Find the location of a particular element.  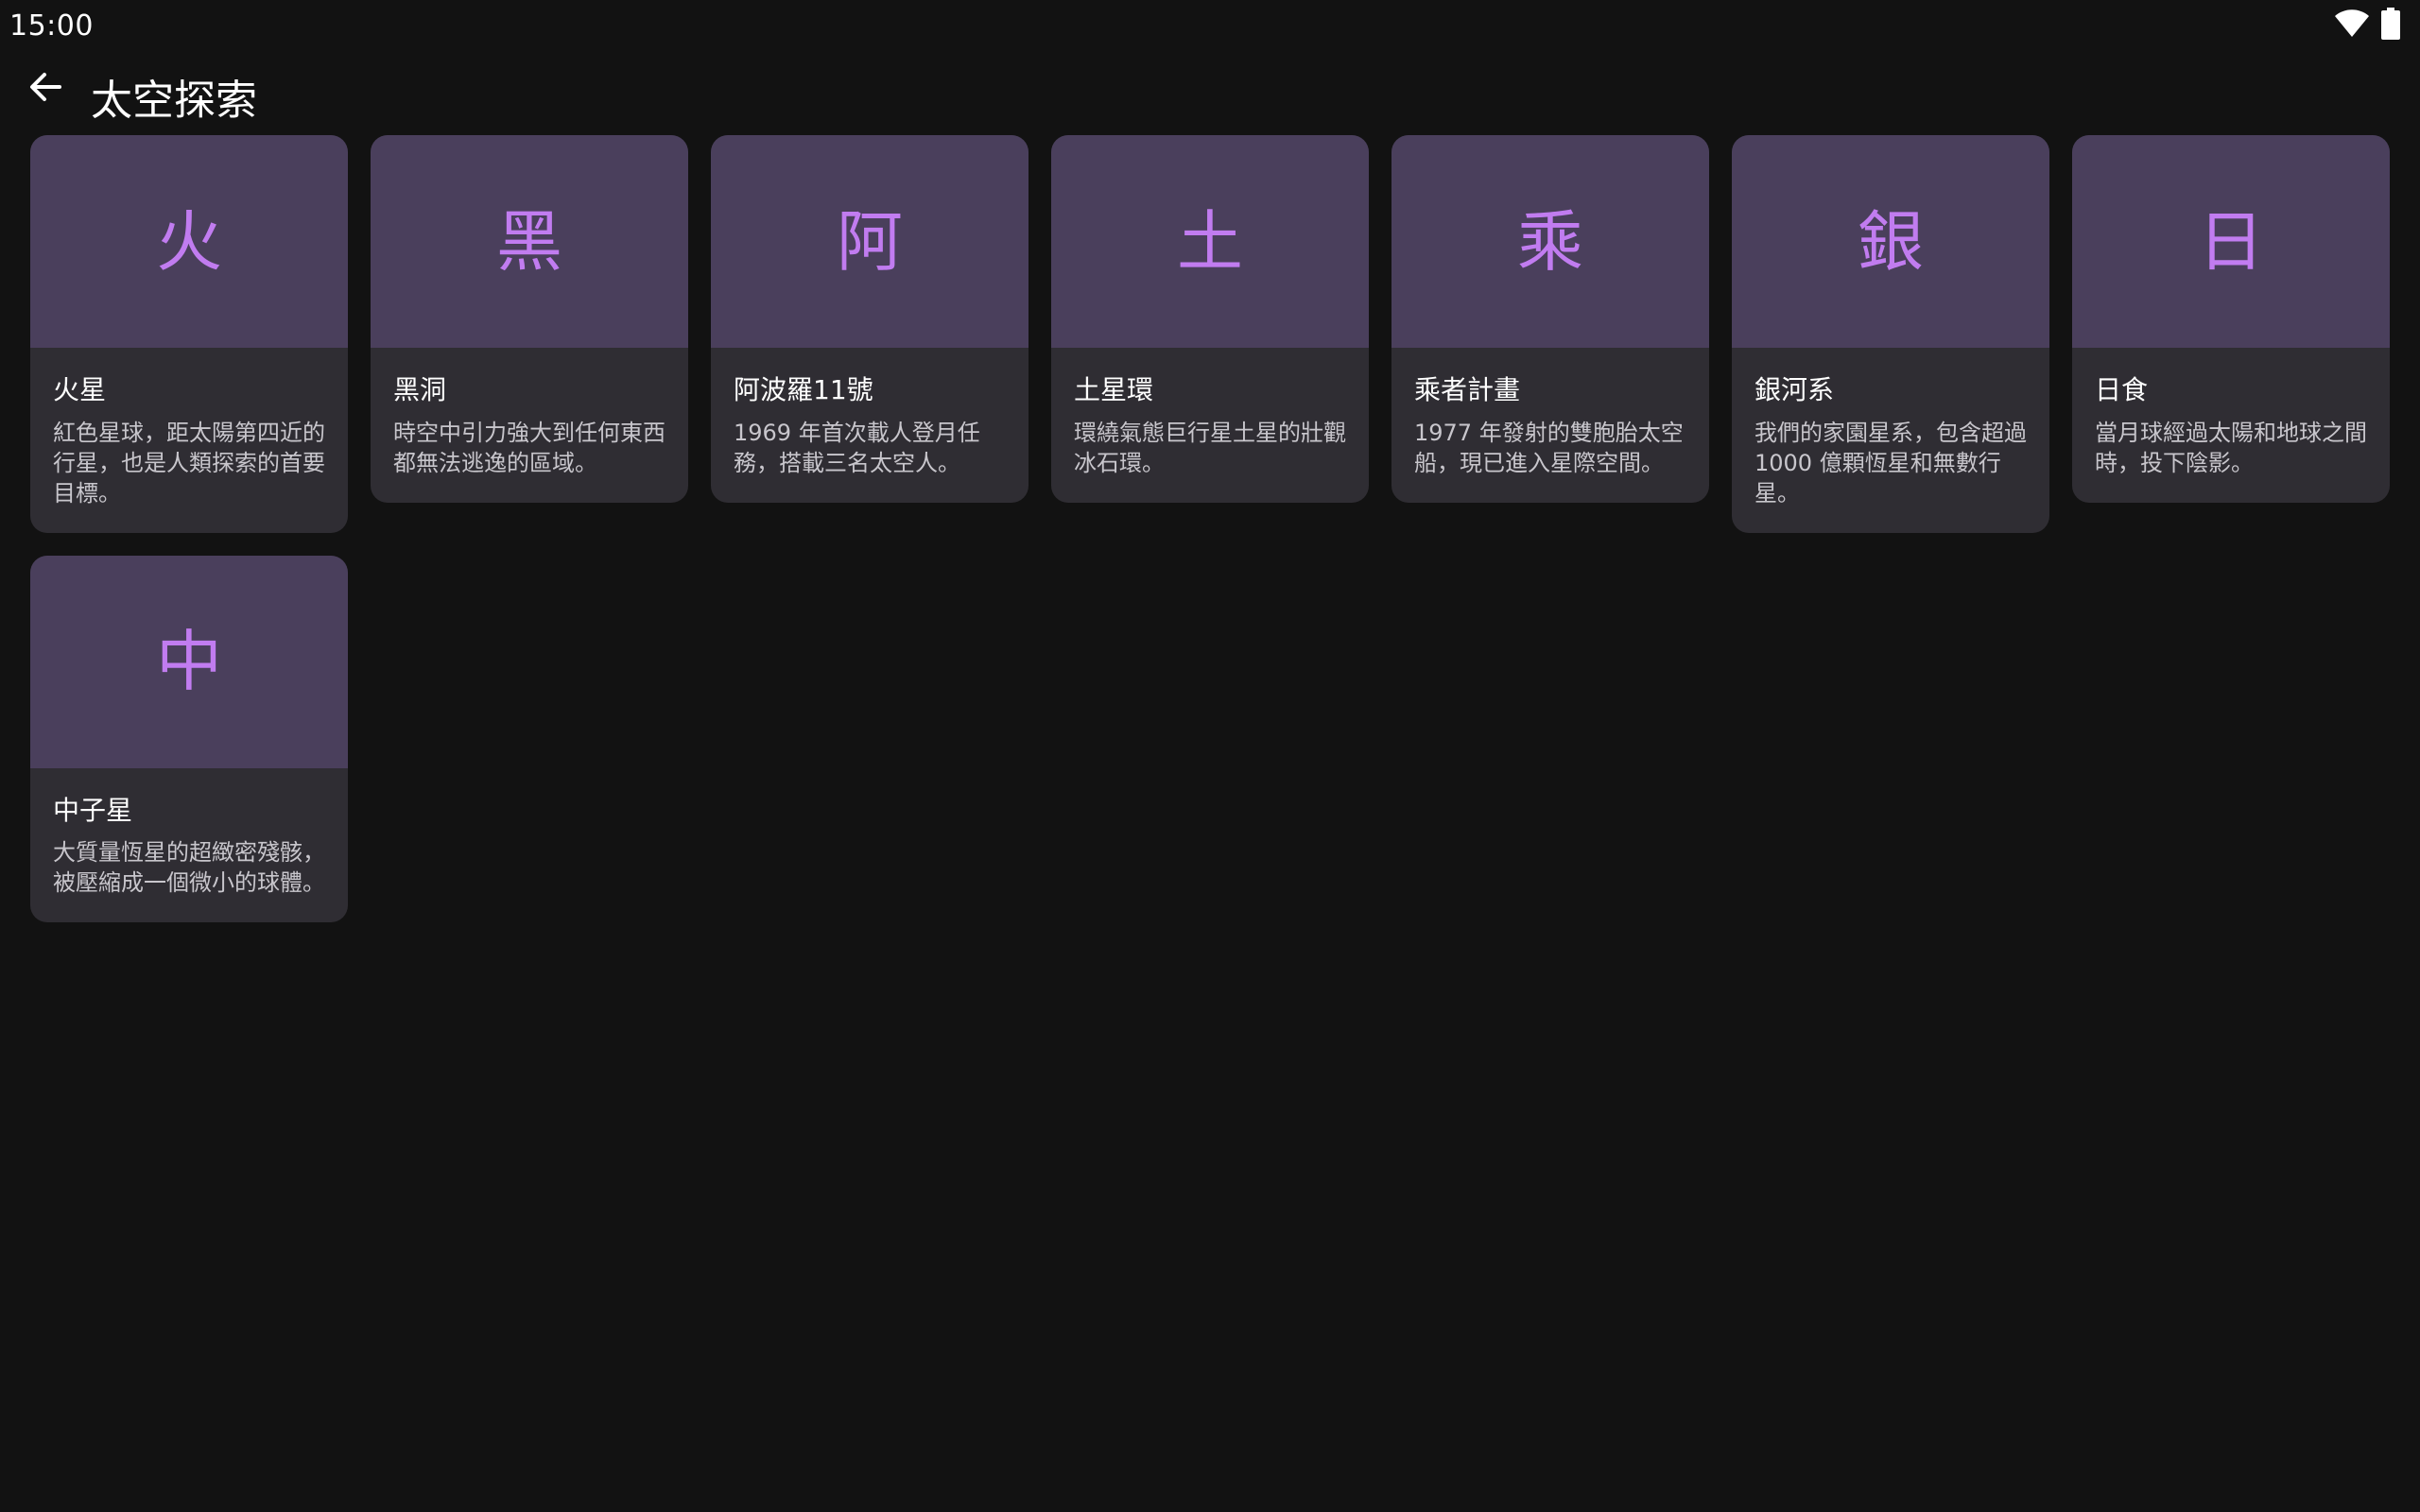

card-initial: 黑 is located at coordinates (529, 241).